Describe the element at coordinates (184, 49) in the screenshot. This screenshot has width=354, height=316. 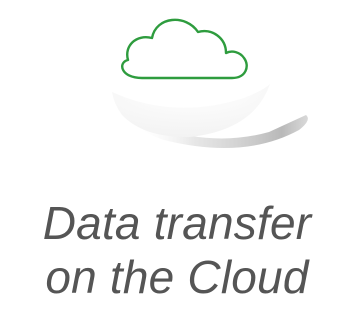
I see `cloud-outline` at that location.